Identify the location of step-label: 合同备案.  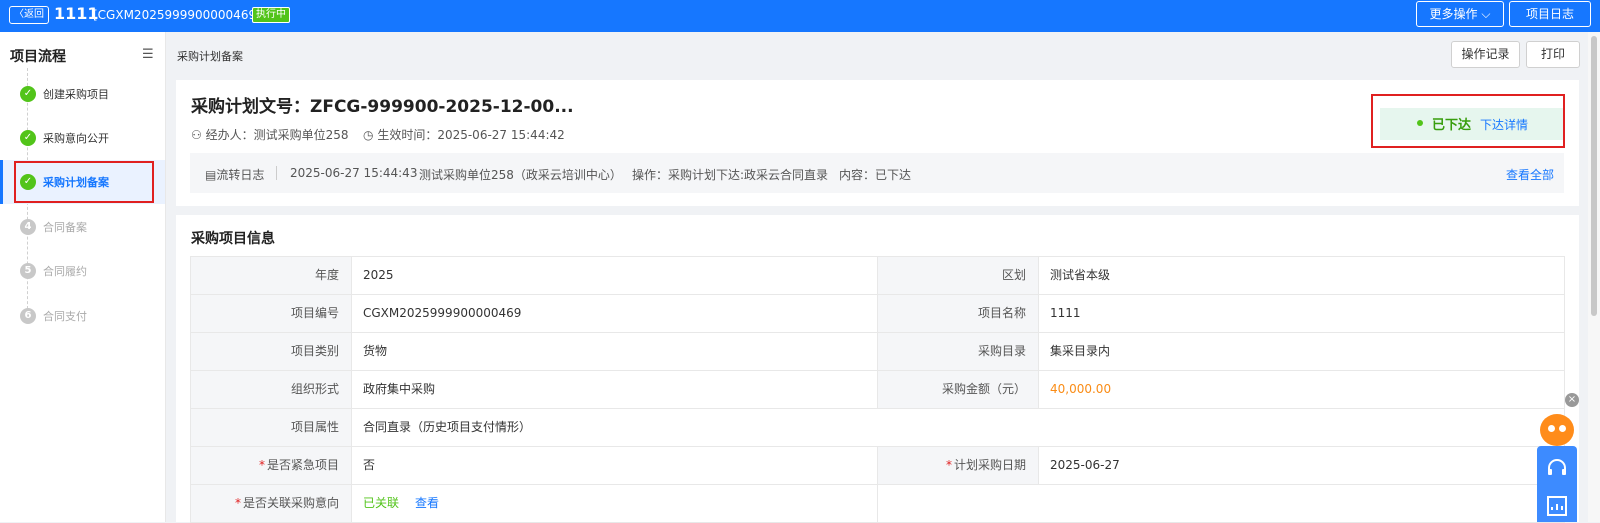
(65, 227).